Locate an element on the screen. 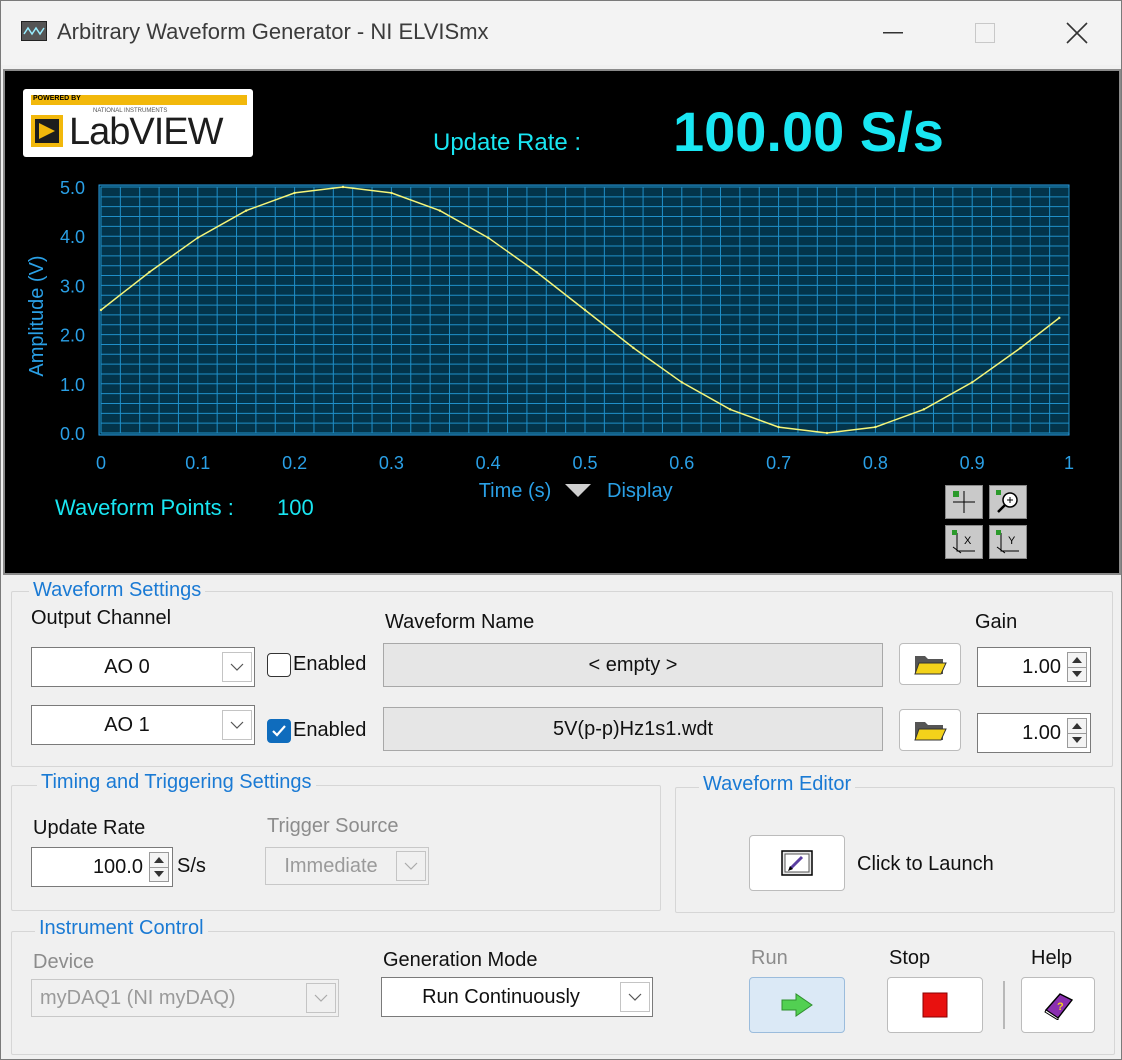  y-tick-label: 3.0 is located at coordinates (72, 286).